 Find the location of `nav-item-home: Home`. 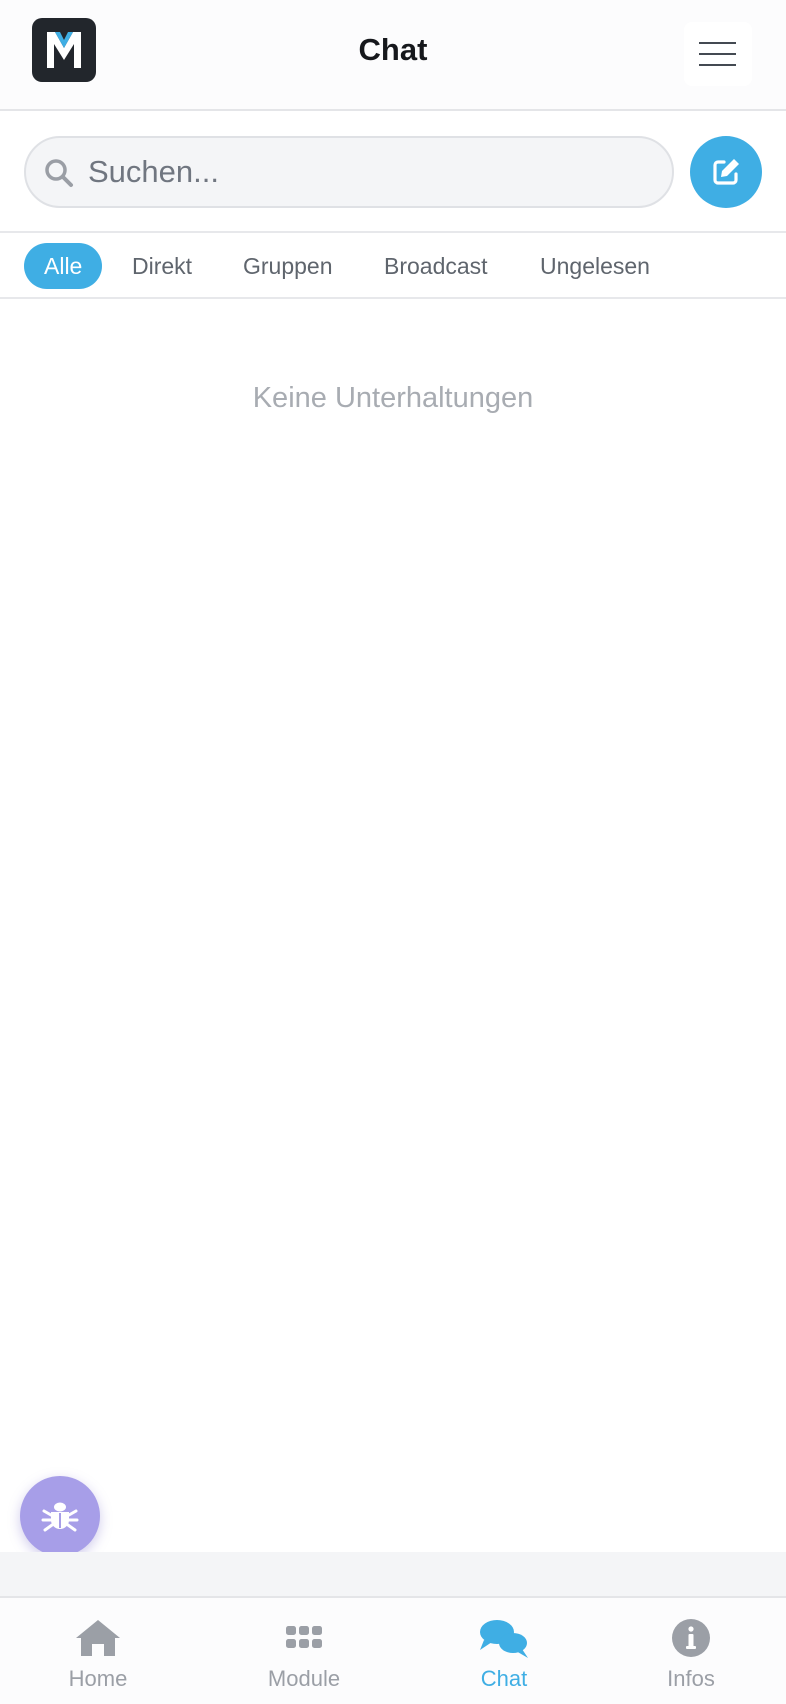

nav-item-home: Home is located at coordinates (98, 1651).